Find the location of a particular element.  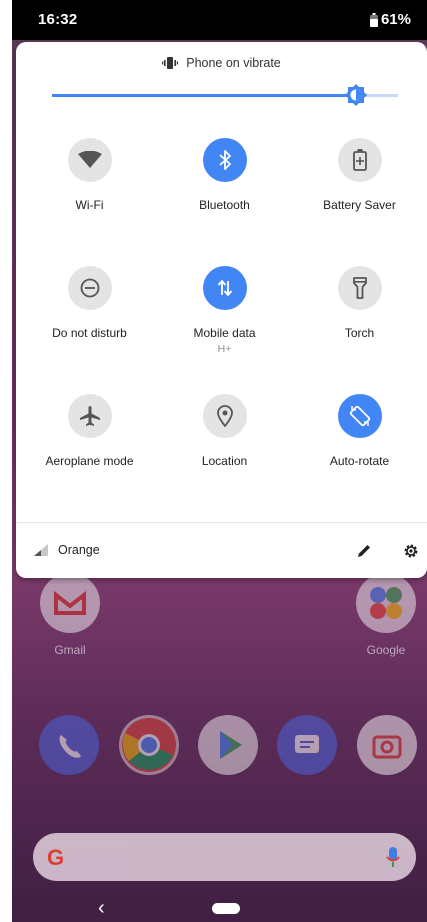

auto-rotate-icon is located at coordinates (359, 416).